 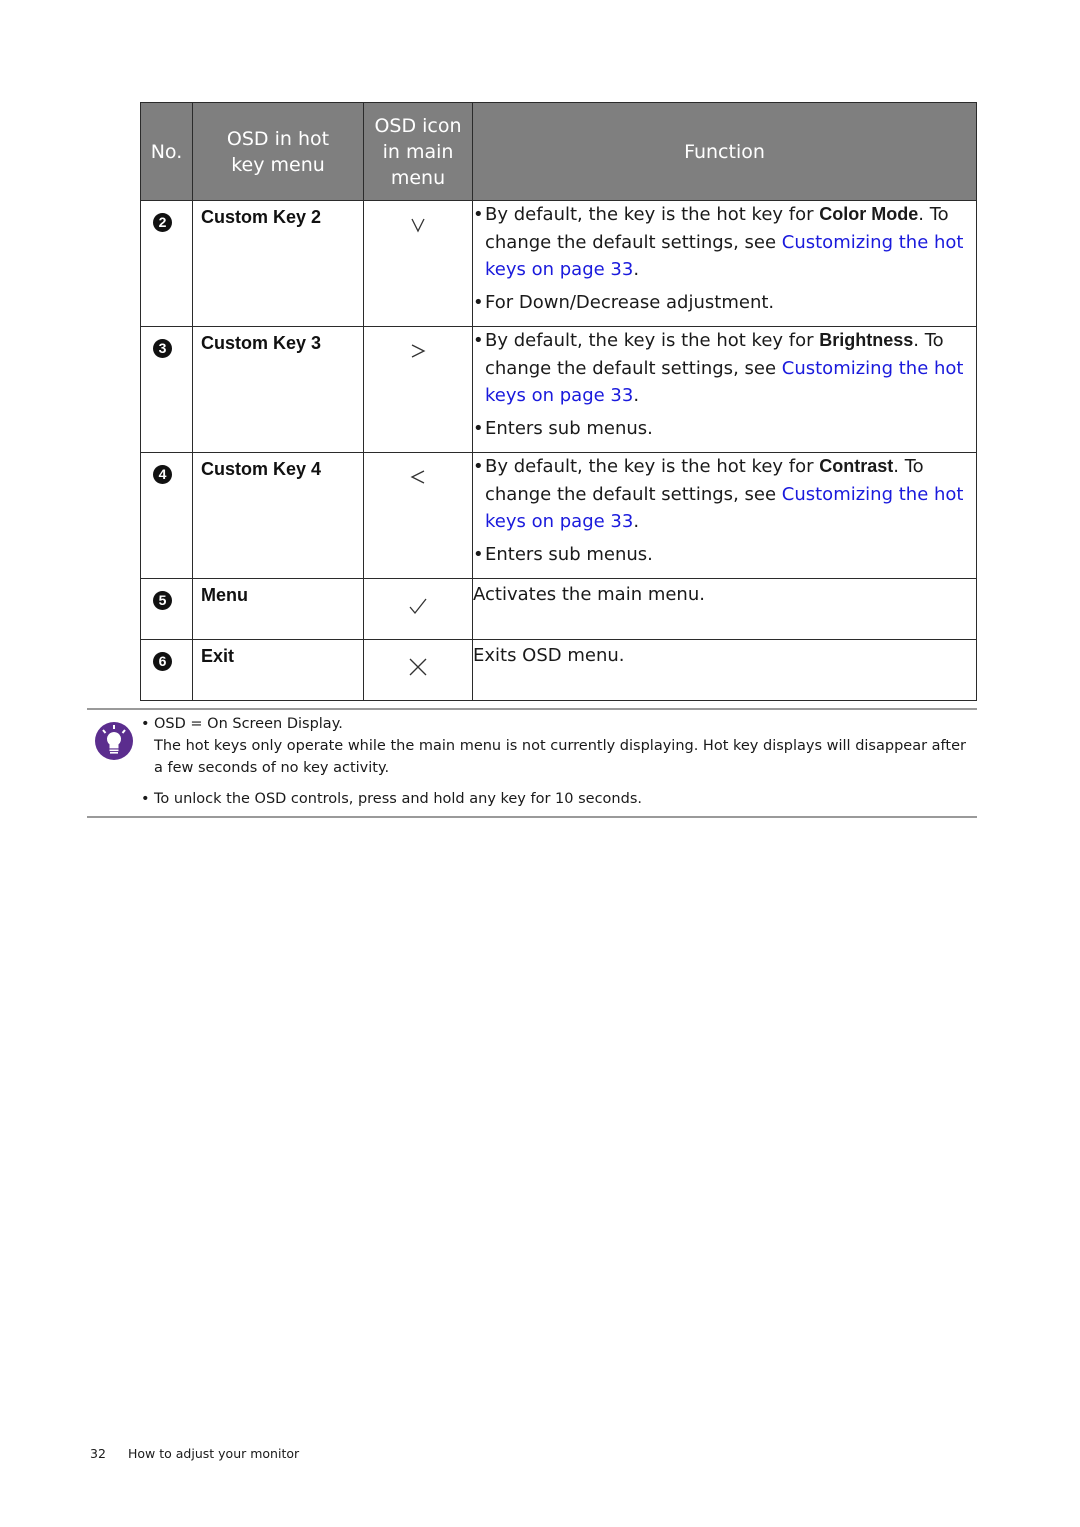 I want to click on header-osd-hot-key: OSD in hot key menu, so click(x=278, y=151).